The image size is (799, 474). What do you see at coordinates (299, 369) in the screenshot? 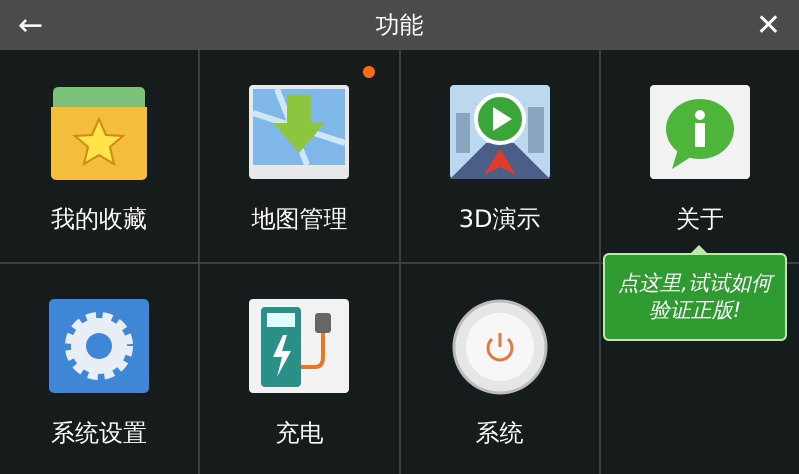
I see `menu-tile: 充电` at bounding box center [299, 369].